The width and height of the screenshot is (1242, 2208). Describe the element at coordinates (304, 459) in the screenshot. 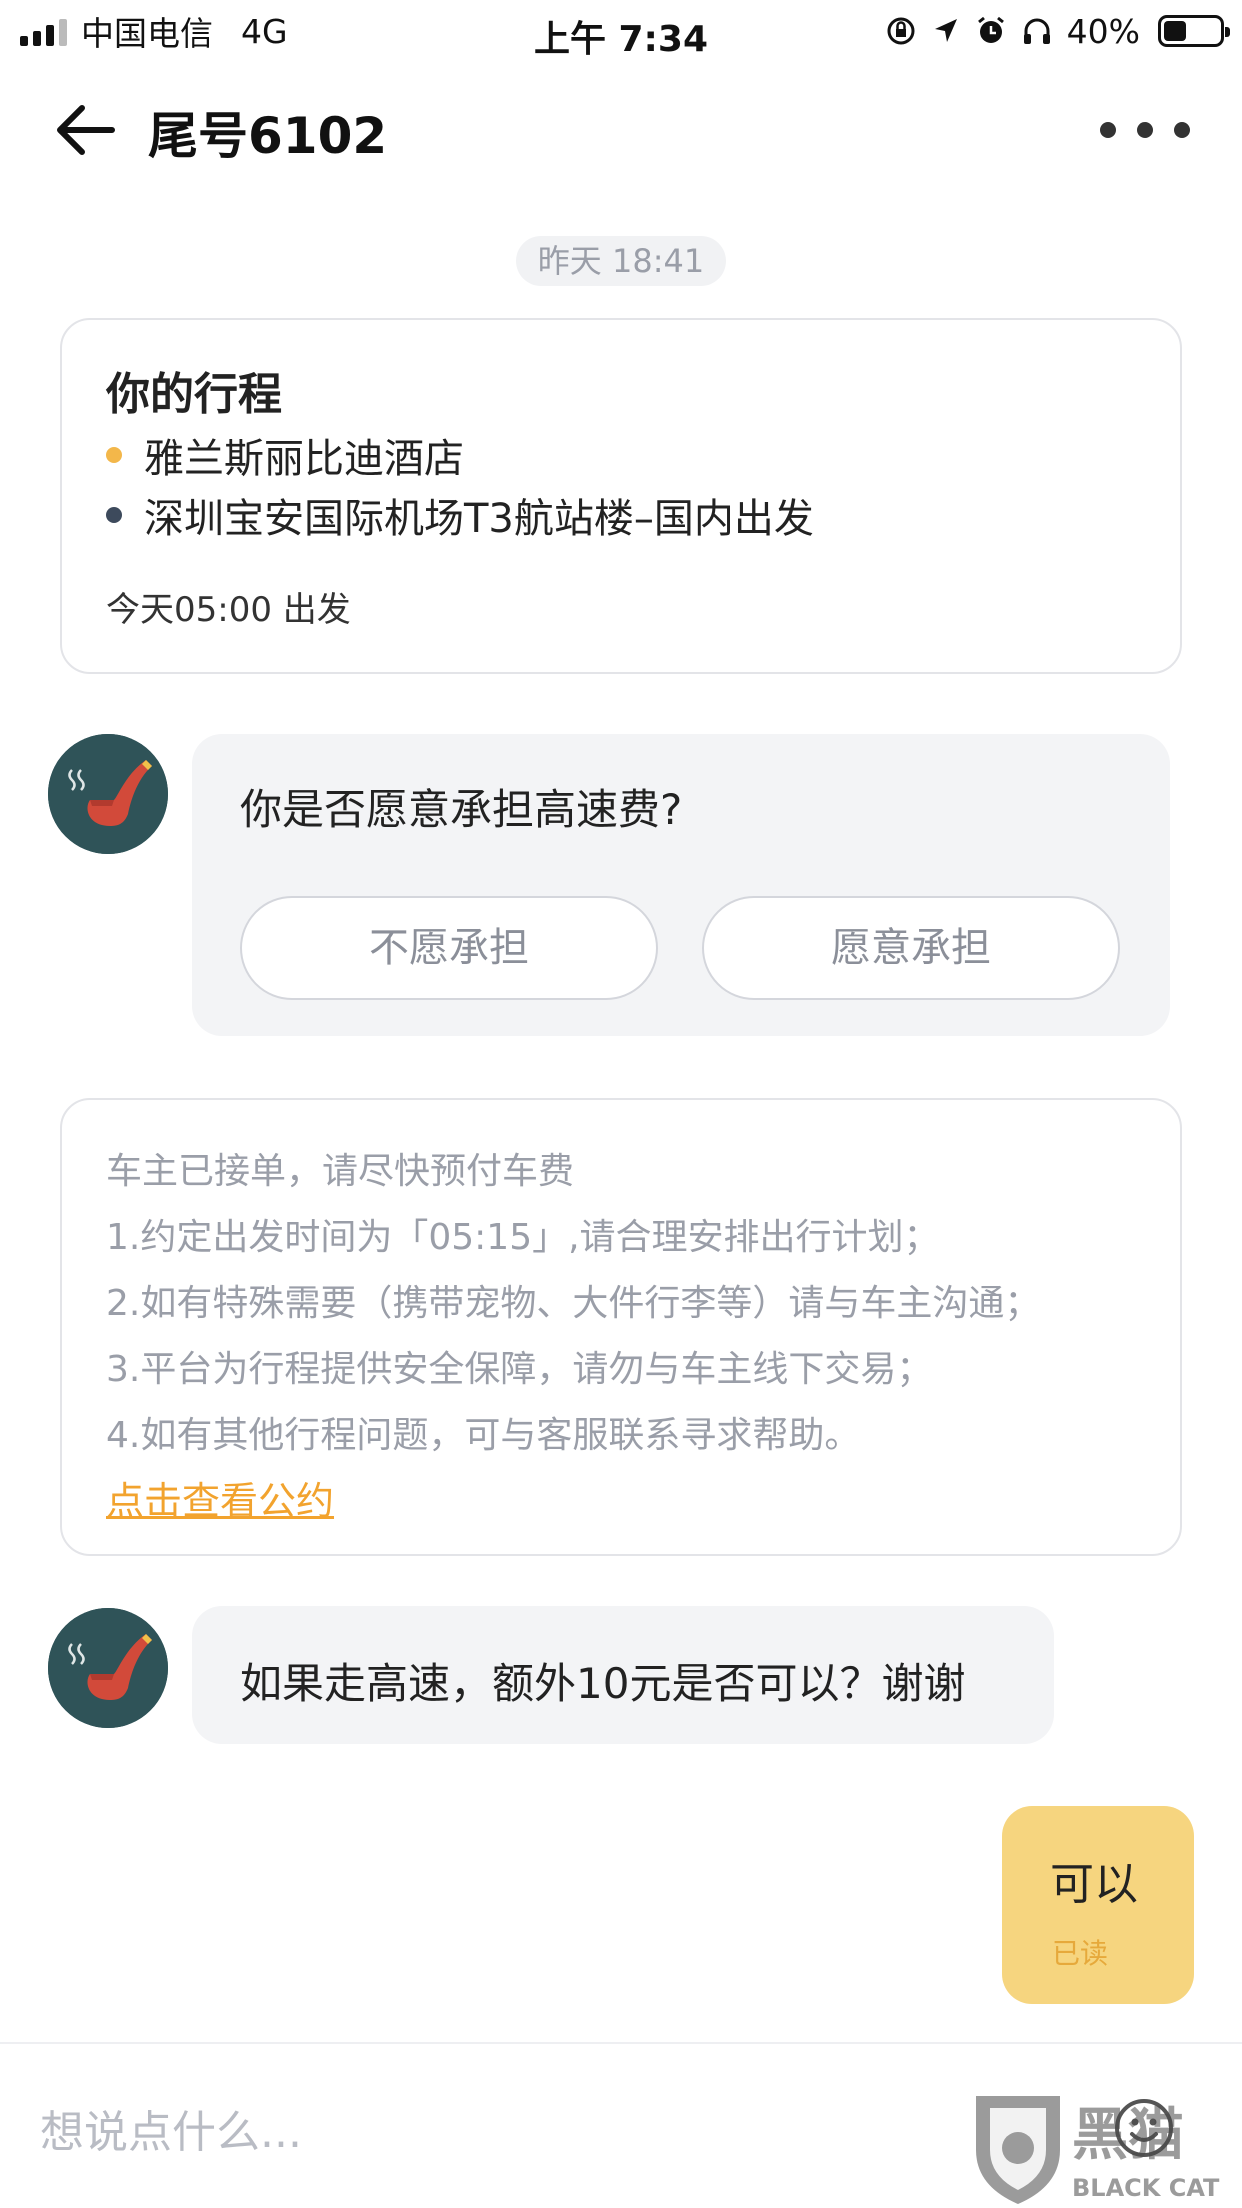

I see `origin-label: 雅兰斯丽比迪酒店` at that location.